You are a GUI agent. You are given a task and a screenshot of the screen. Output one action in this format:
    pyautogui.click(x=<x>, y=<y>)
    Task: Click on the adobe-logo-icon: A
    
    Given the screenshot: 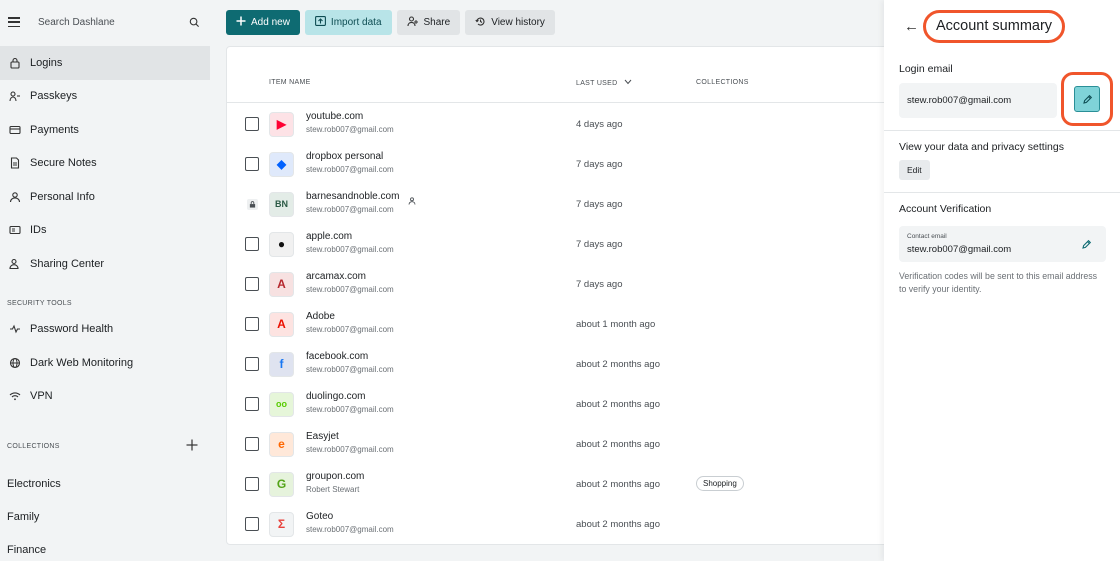 What is the action you would take?
    pyautogui.click(x=281, y=324)
    